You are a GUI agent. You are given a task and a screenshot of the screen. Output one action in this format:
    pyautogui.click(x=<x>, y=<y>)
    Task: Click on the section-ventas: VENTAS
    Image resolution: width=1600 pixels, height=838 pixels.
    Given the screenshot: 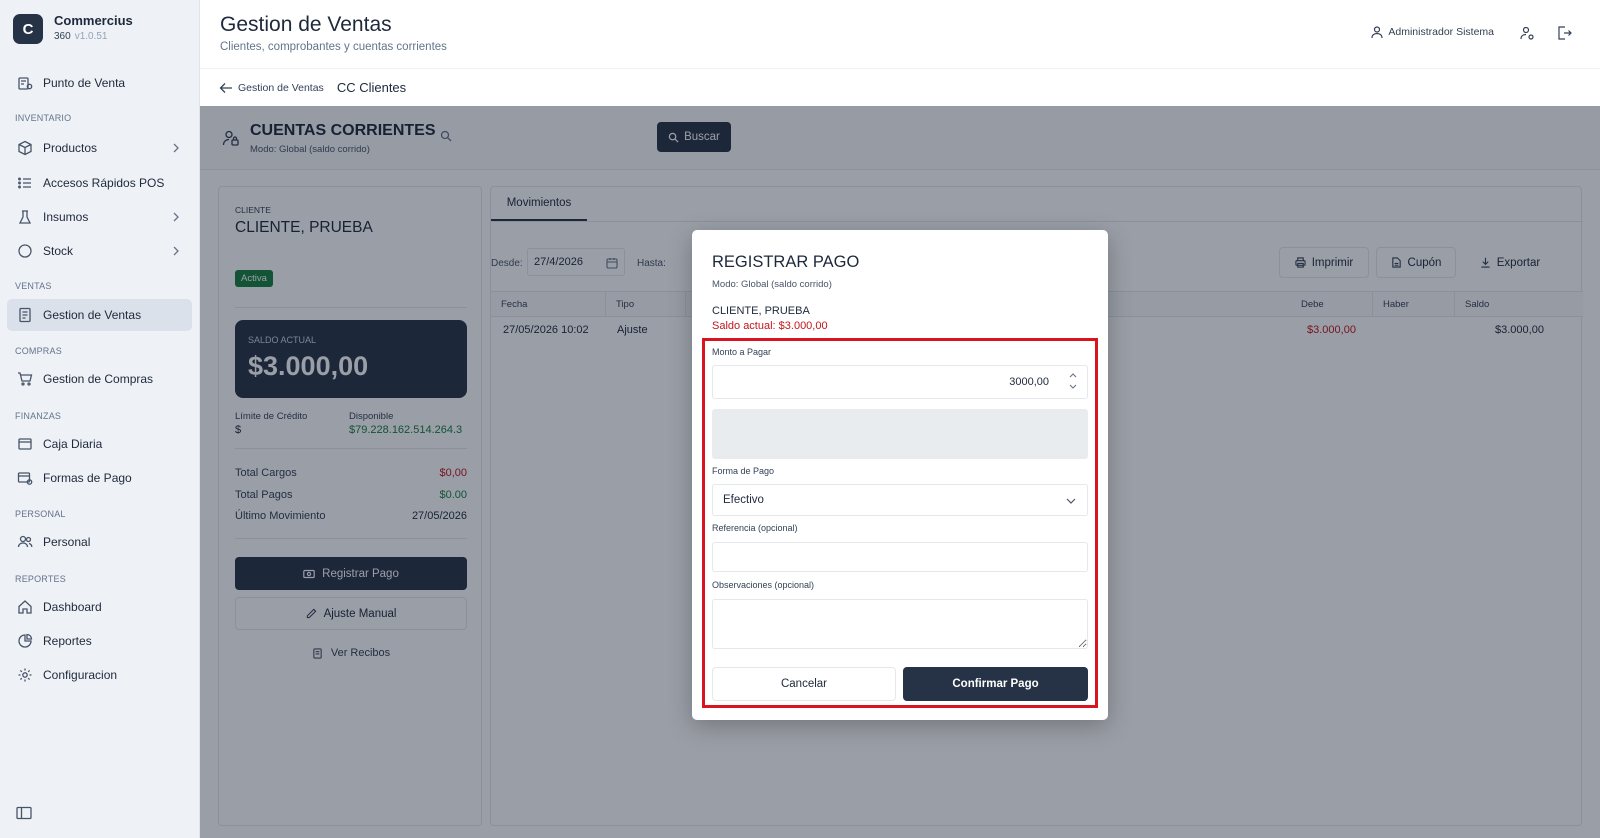 What is the action you would take?
    pyautogui.click(x=33, y=286)
    